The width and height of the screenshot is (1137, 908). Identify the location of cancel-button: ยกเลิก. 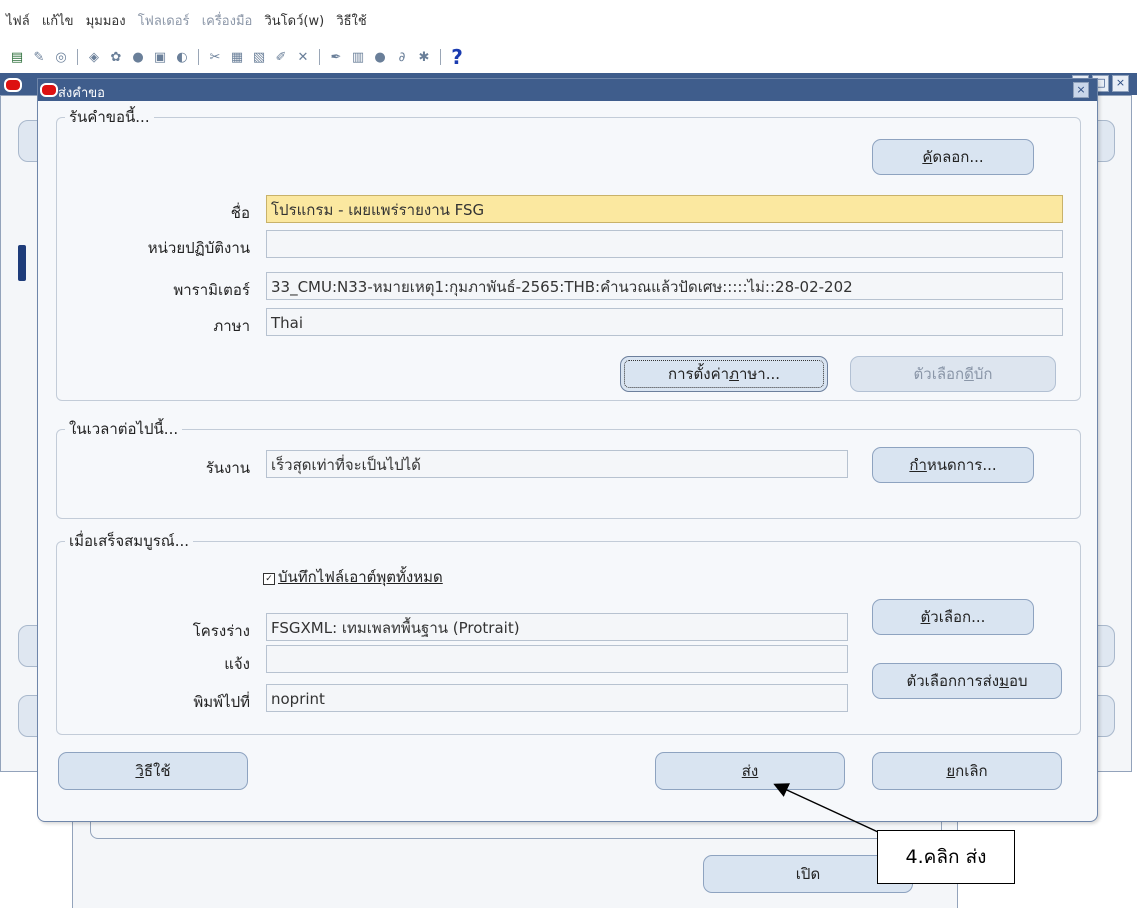
(967, 771).